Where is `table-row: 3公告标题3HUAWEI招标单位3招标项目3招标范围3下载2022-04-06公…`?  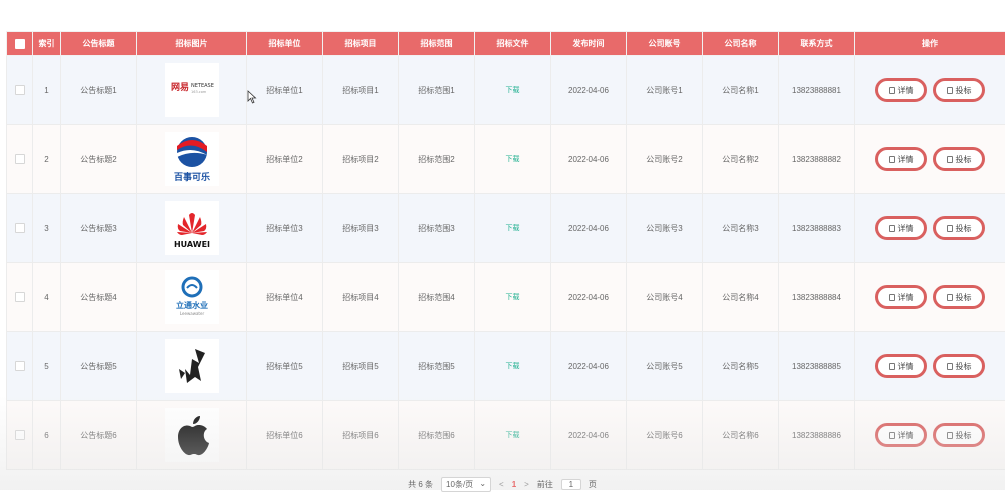
table-row: 3公告标题3HUAWEI招标单位3招标项目3招标范围3下载2022-04-06公… is located at coordinates (506, 228).